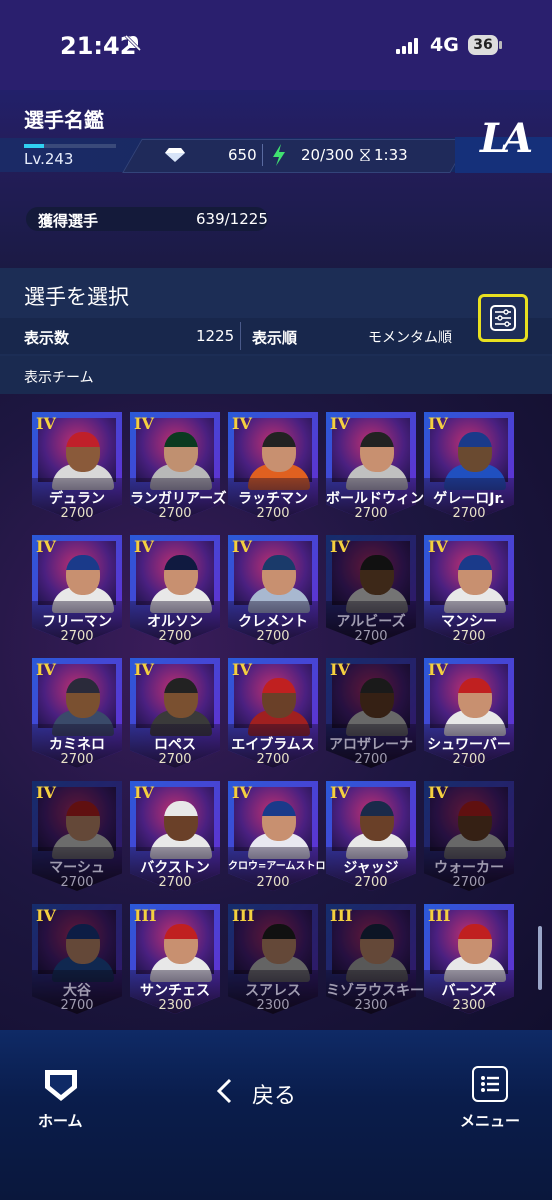 The height and width of the screenshot is (1200, 552). Describe the element at coordinates (506, 138) in the screenshot. I see `team-logo: LA` at that location.